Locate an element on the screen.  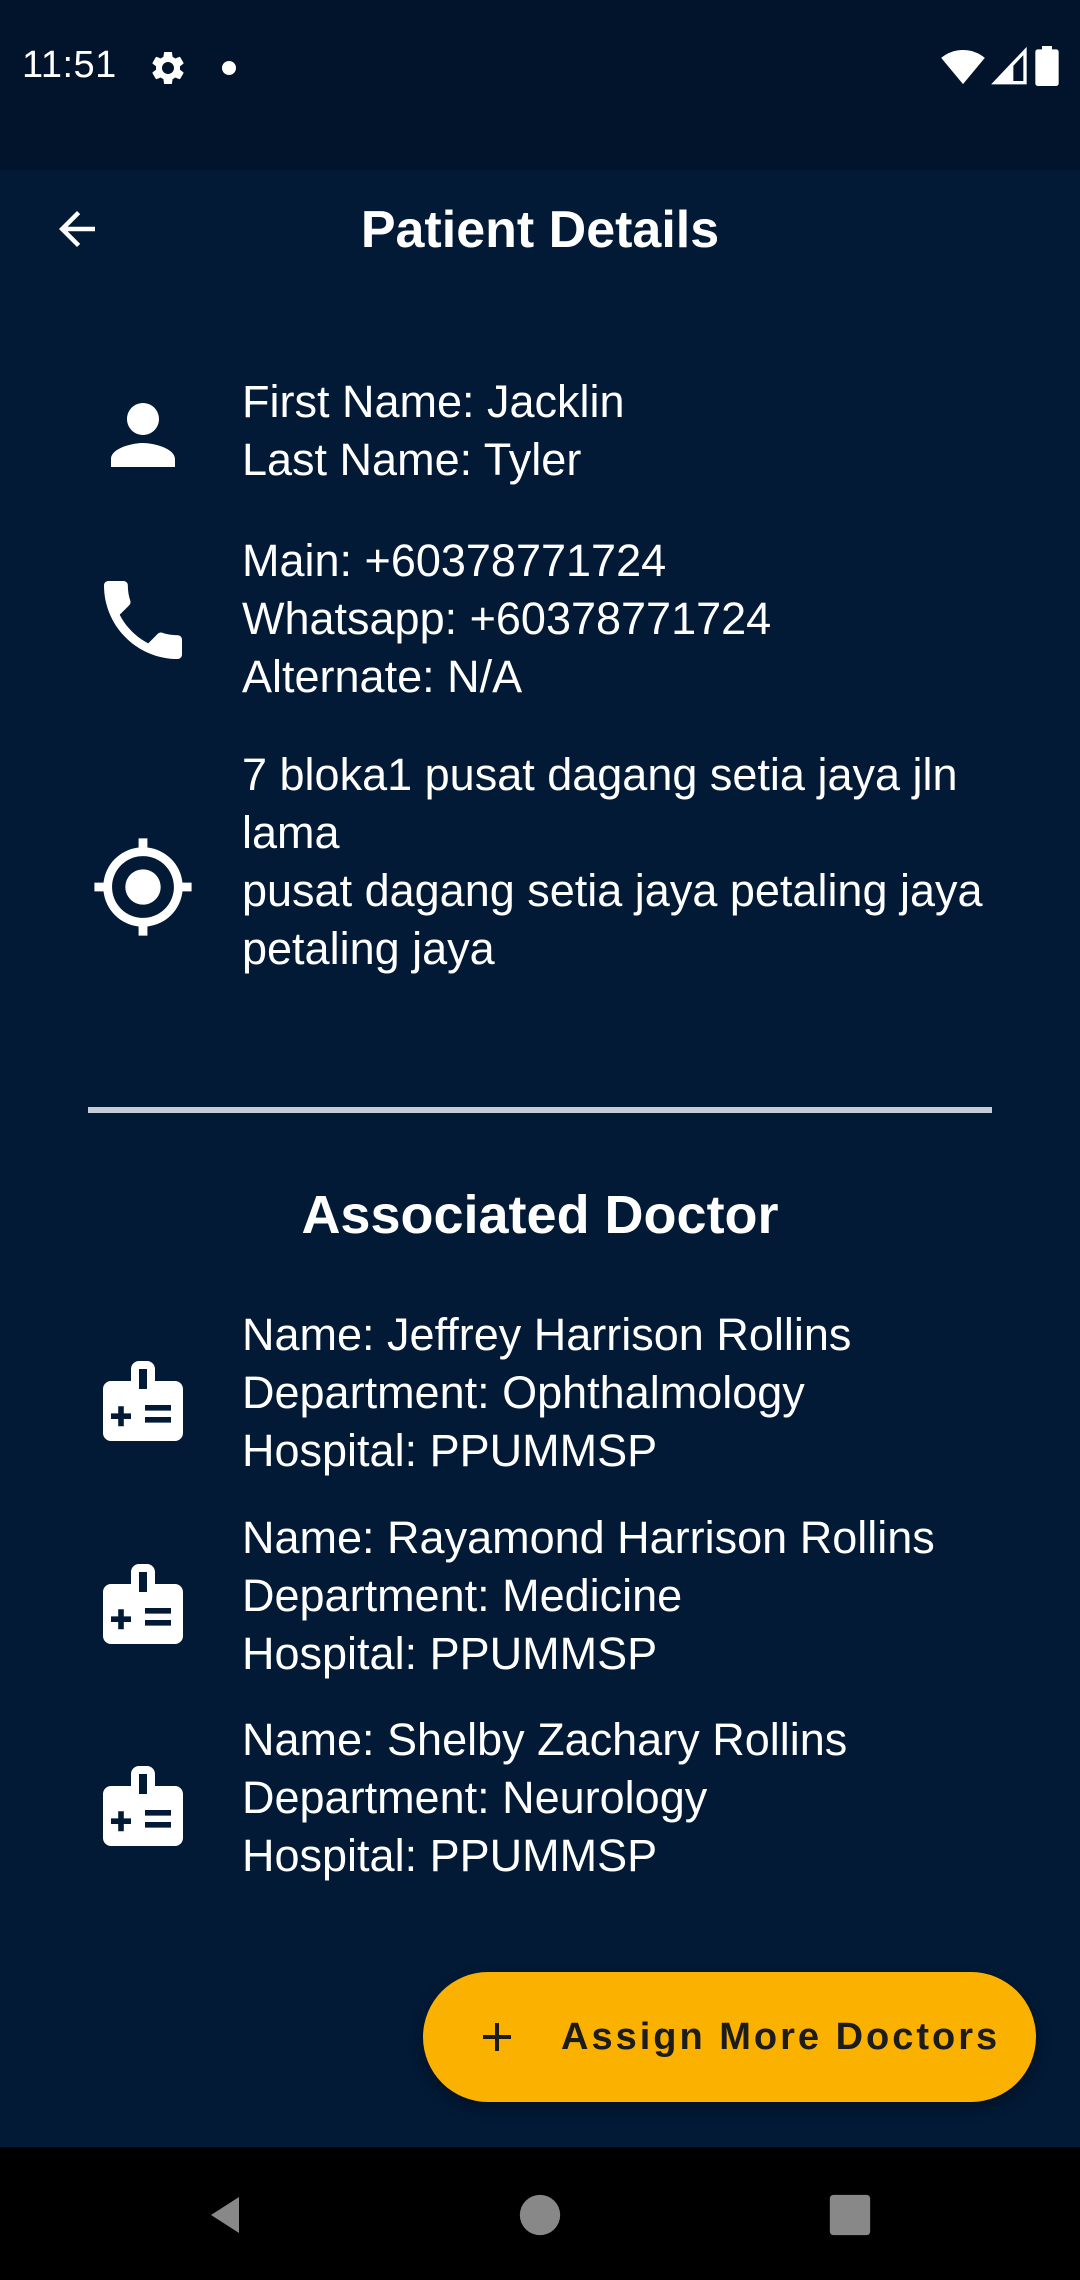
nav-home-button is located at coordinates (540, 2215).